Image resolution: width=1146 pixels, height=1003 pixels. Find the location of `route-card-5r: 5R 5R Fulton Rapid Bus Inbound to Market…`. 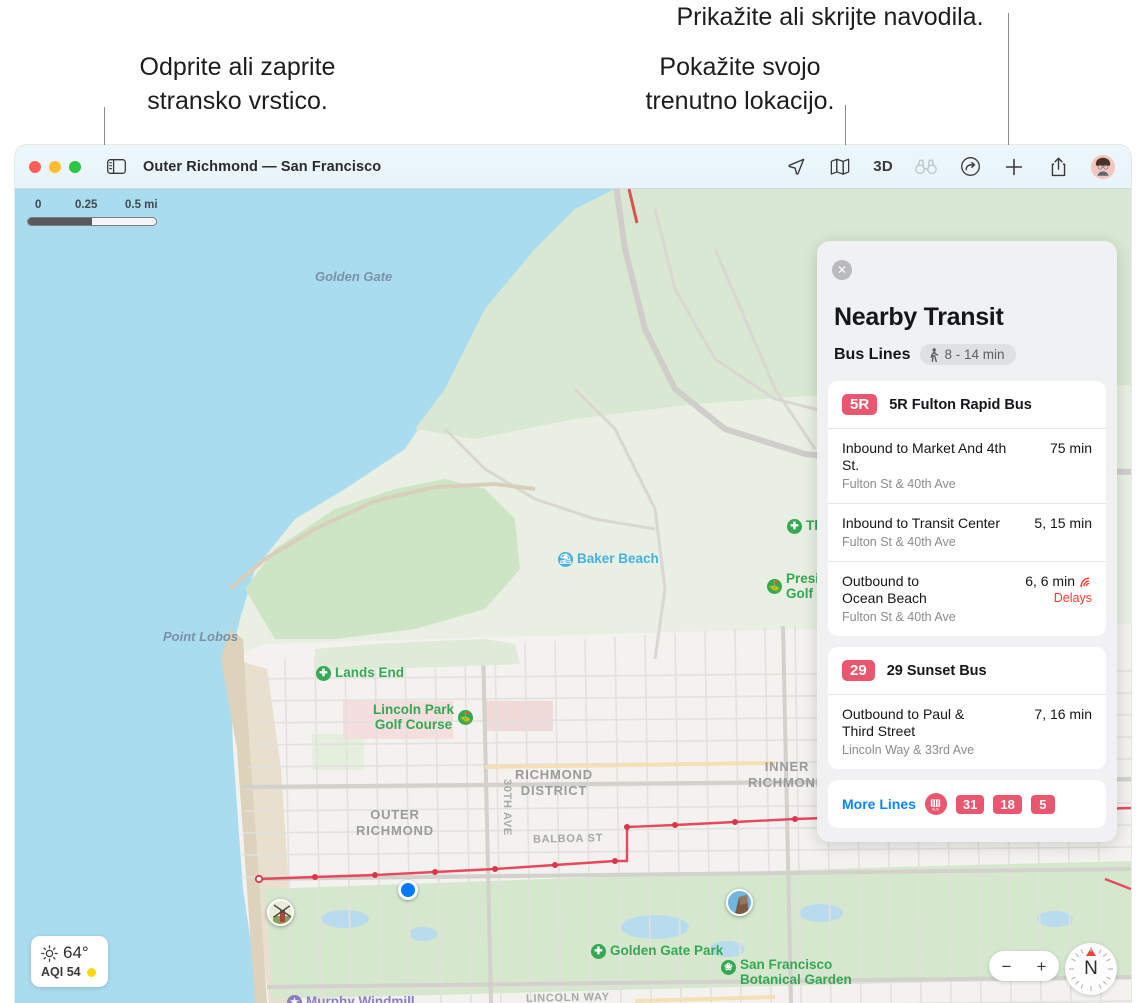

route-card-5r: 5R 5R Fulton Rapid Bus Inbound to Market… is located at coordinates (967, 508).